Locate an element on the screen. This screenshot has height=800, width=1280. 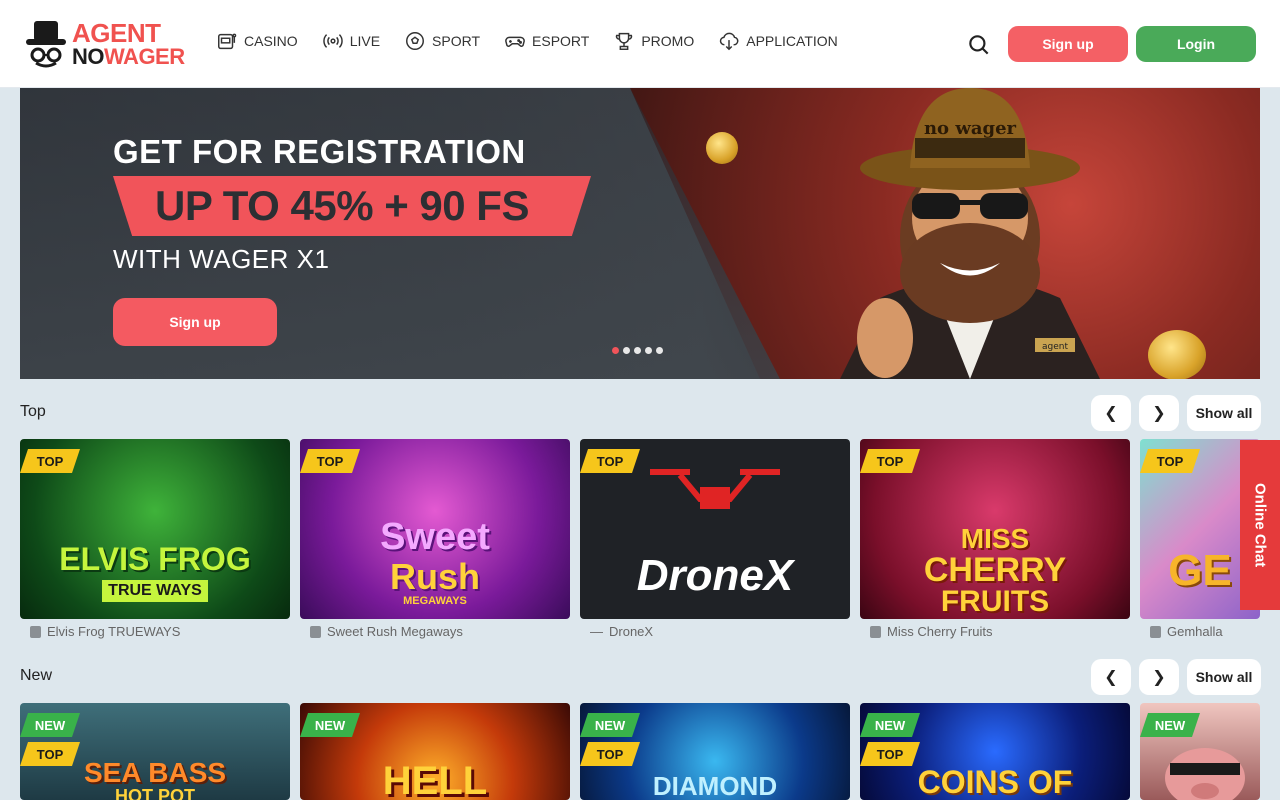
game-name-label: Gemhalla is located at coordinates (1186, 631).